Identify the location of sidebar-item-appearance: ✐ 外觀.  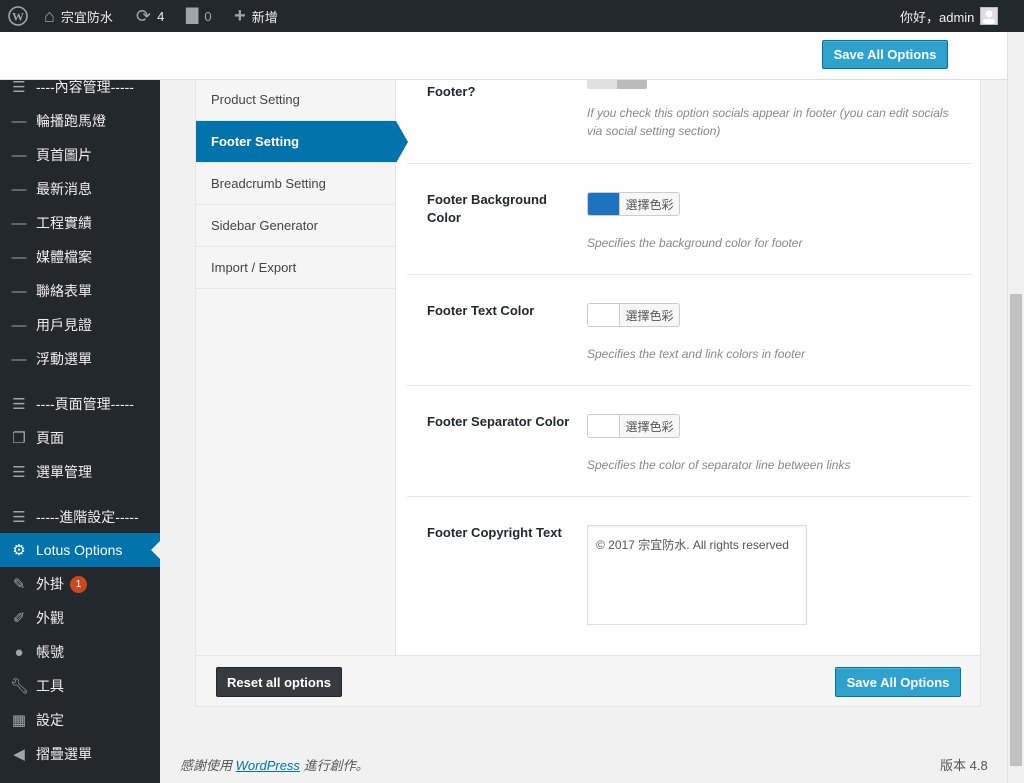
(80, 618).